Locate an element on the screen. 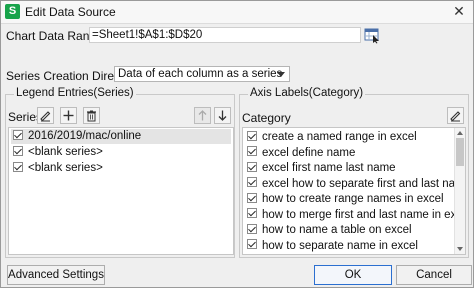 The width and height of the screenshot is (474, 288). category-label: Category is located at coordinates (266, 118).